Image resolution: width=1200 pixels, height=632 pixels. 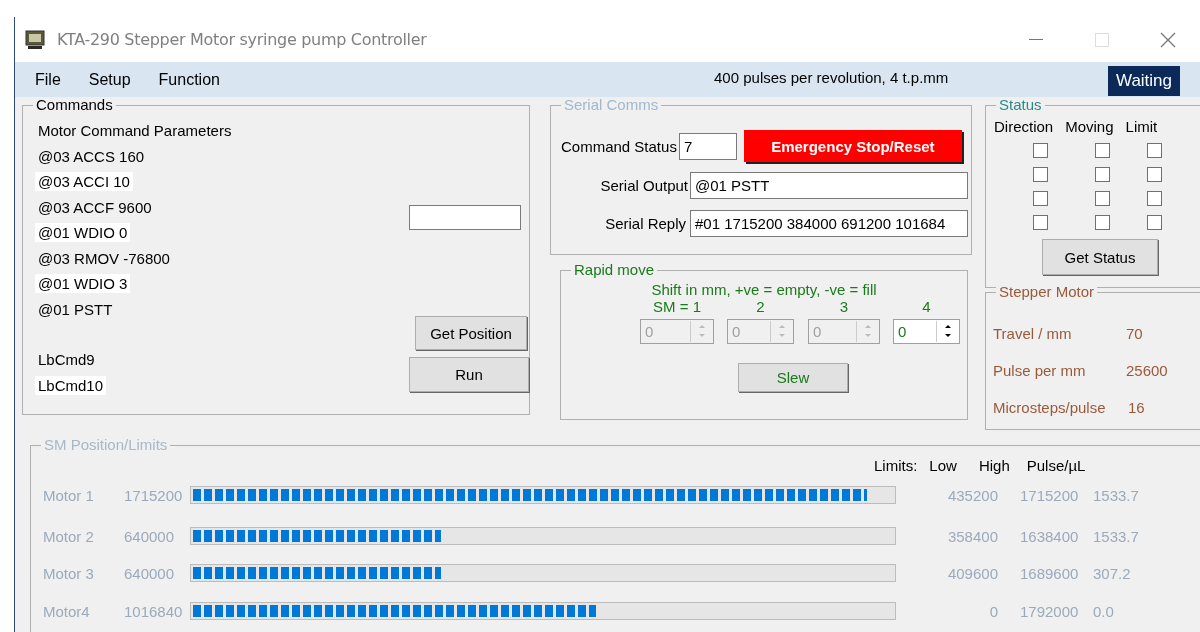 I want to click on field-value: 70, so click(x=1134, y=333).